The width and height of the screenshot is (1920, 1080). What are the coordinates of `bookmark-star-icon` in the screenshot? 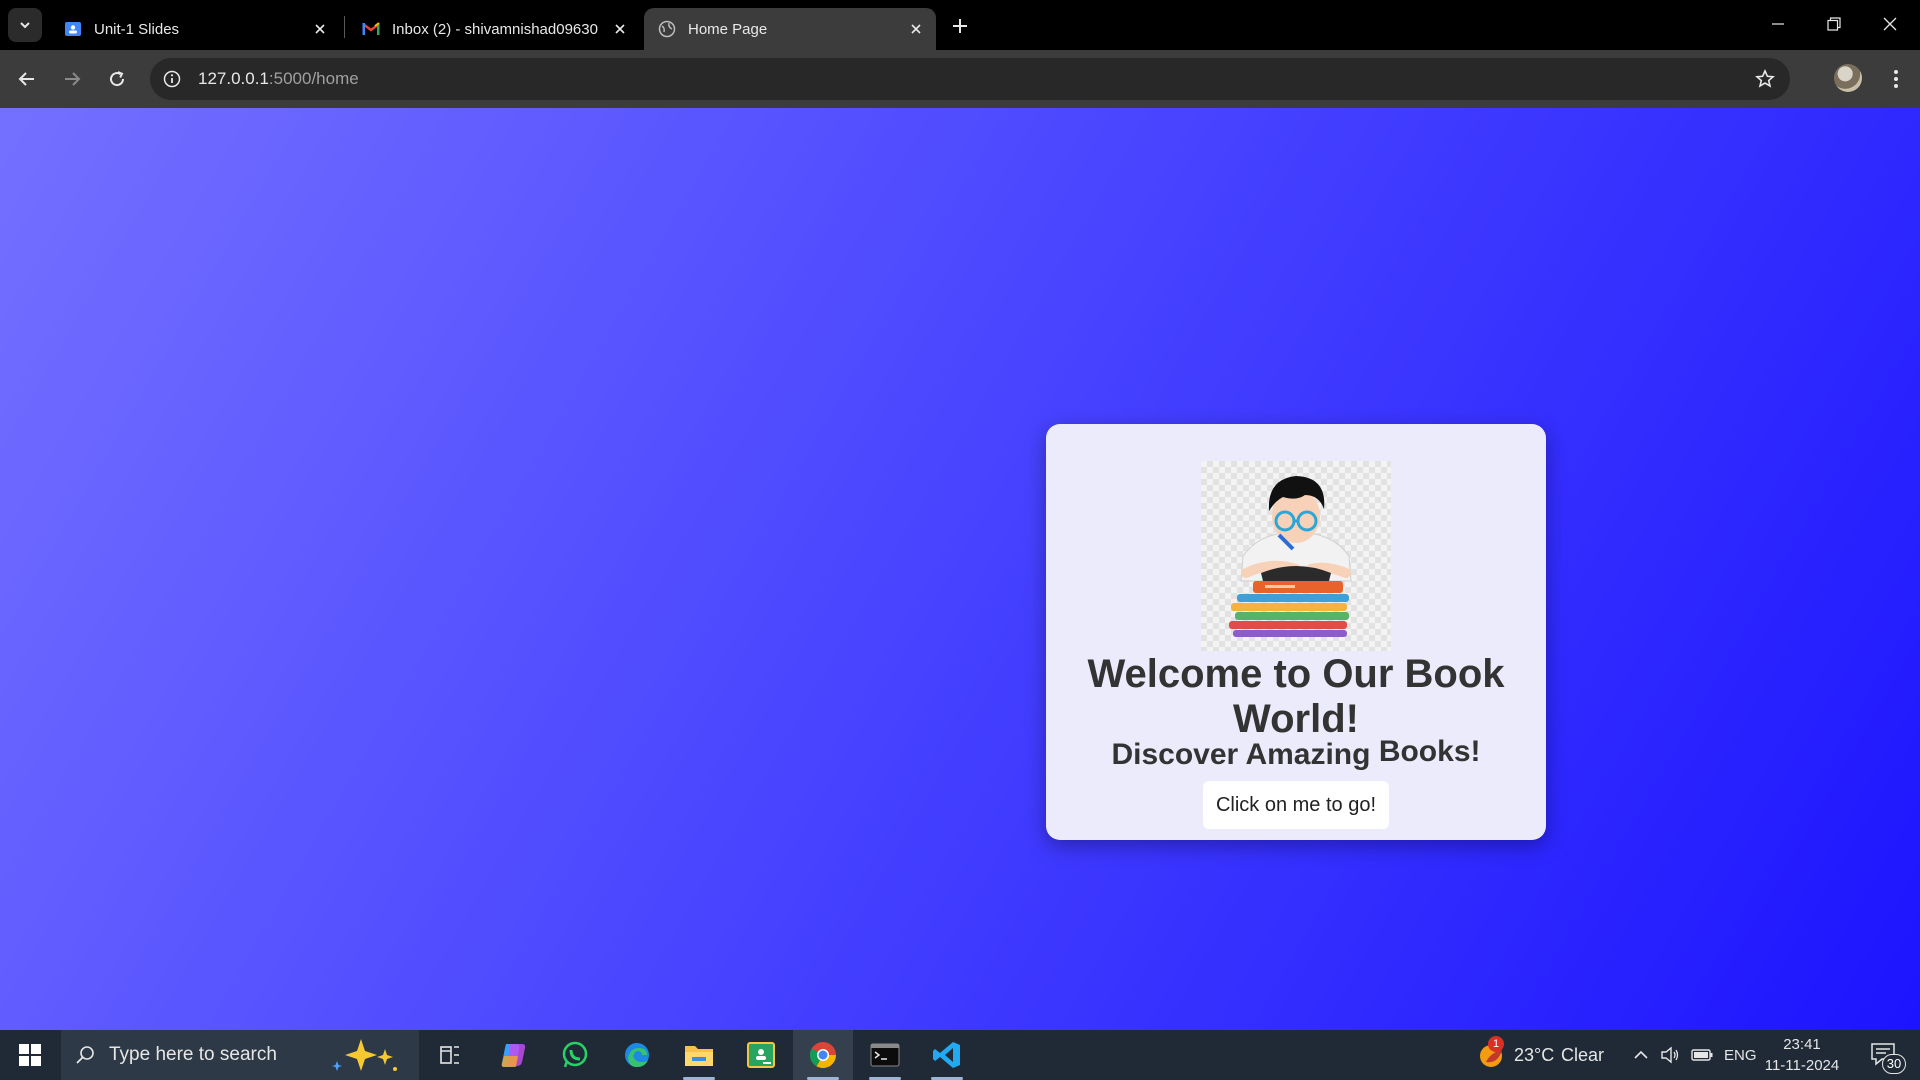 It's located at (1765, 79).